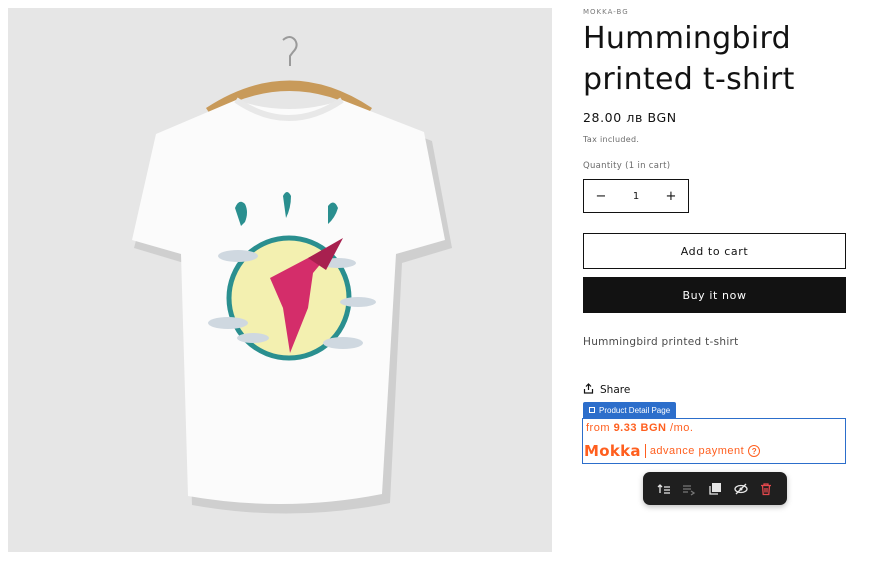 The height and width of the screenshot is (564, 870). Describe the element at coordinates (606, 12) in the screenshot. I see `product-vendor: MOKKA-BG` at that location.